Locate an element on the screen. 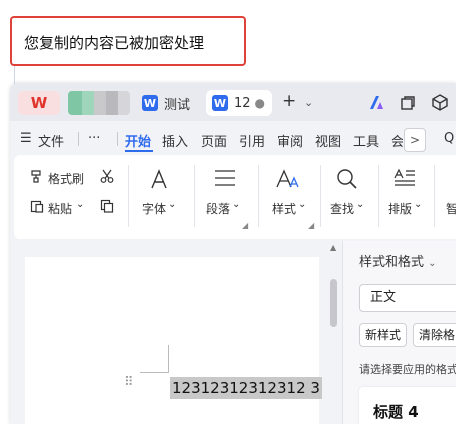  format-painter-icon is located at coordinates (37, 176).